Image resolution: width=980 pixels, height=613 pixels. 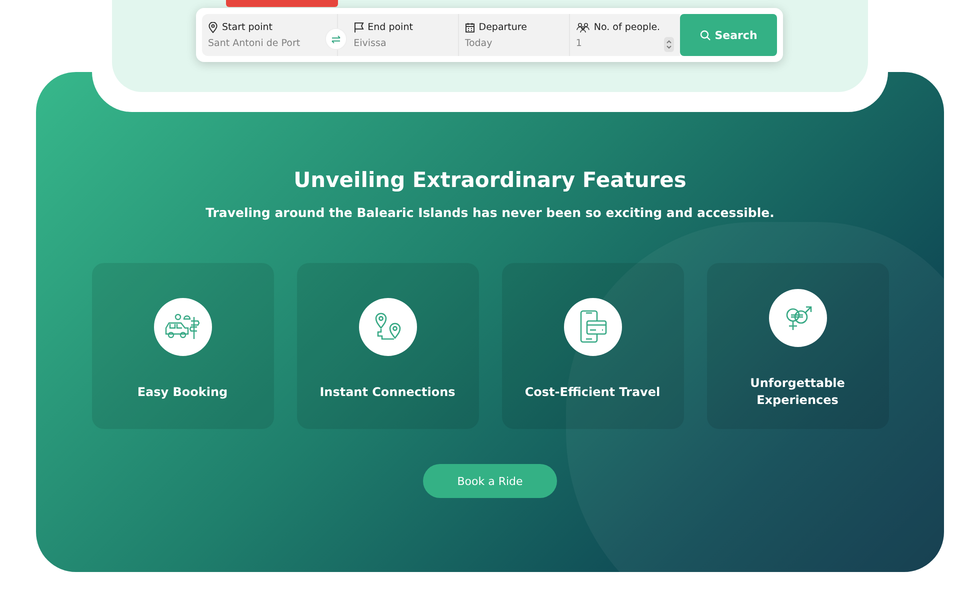 What do you see at coordinates (183, 327) in the screenshot?
I see `car-signpost-icon` at bounding box center [183, 327].